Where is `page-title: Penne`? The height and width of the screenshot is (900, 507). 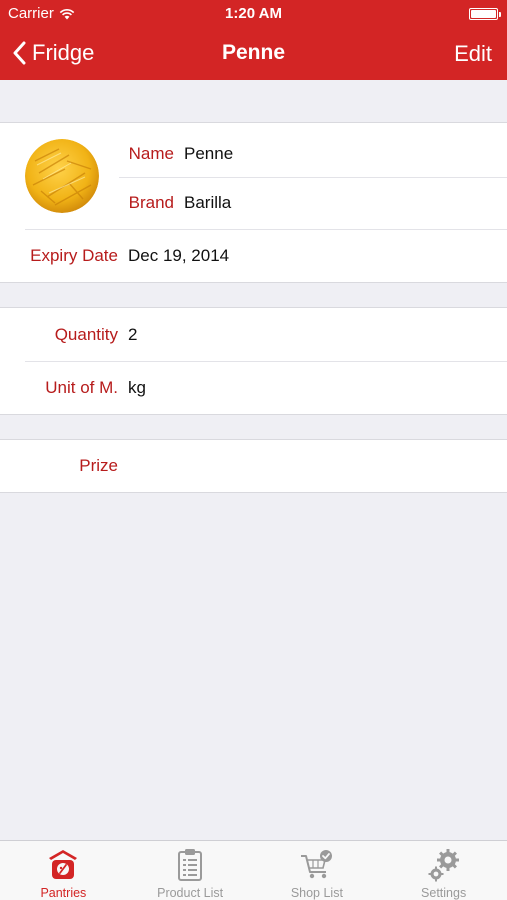 page-title: Penne is located at coordinates (253, 52).